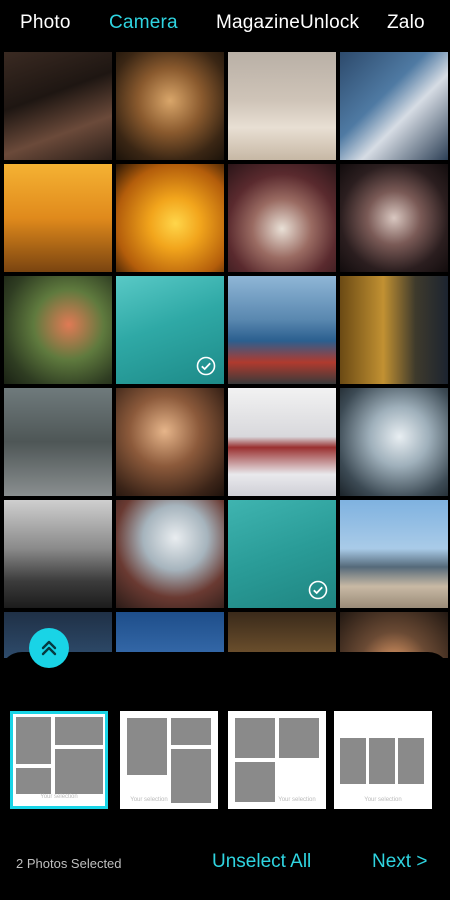  I want to click on layout-option-4: Your selection, so click(383, 760).